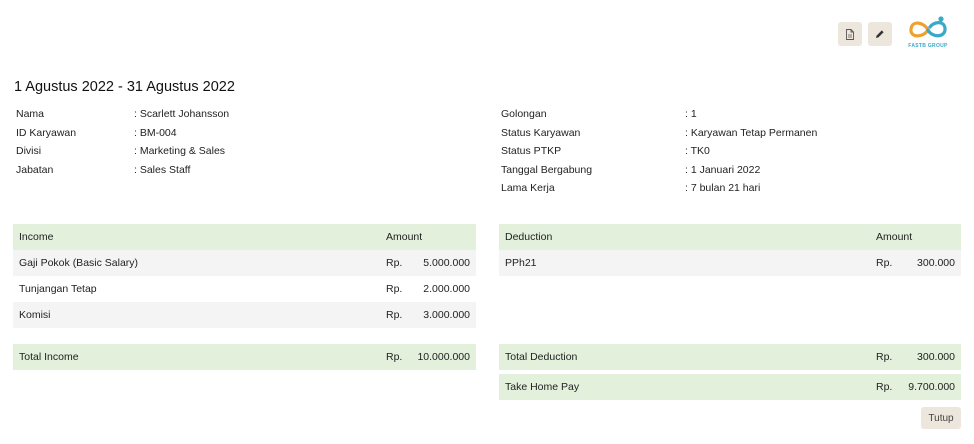 This screenshot has width=974, height=444. What do you see at coordinates (895, 34) in the screenshot?
I see `toolbar: FASTB GROUP` at bounding box center [895, 34].